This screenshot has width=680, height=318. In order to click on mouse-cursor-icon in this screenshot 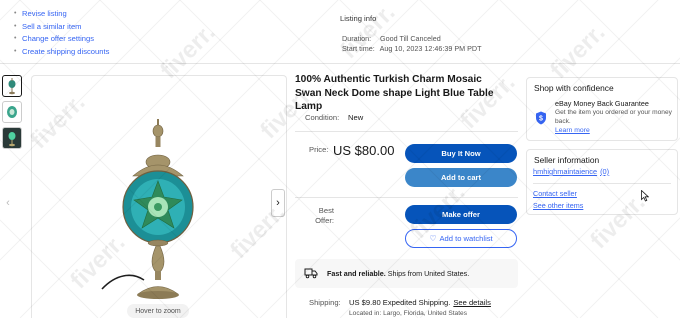, I will do `click(645, 196)`.